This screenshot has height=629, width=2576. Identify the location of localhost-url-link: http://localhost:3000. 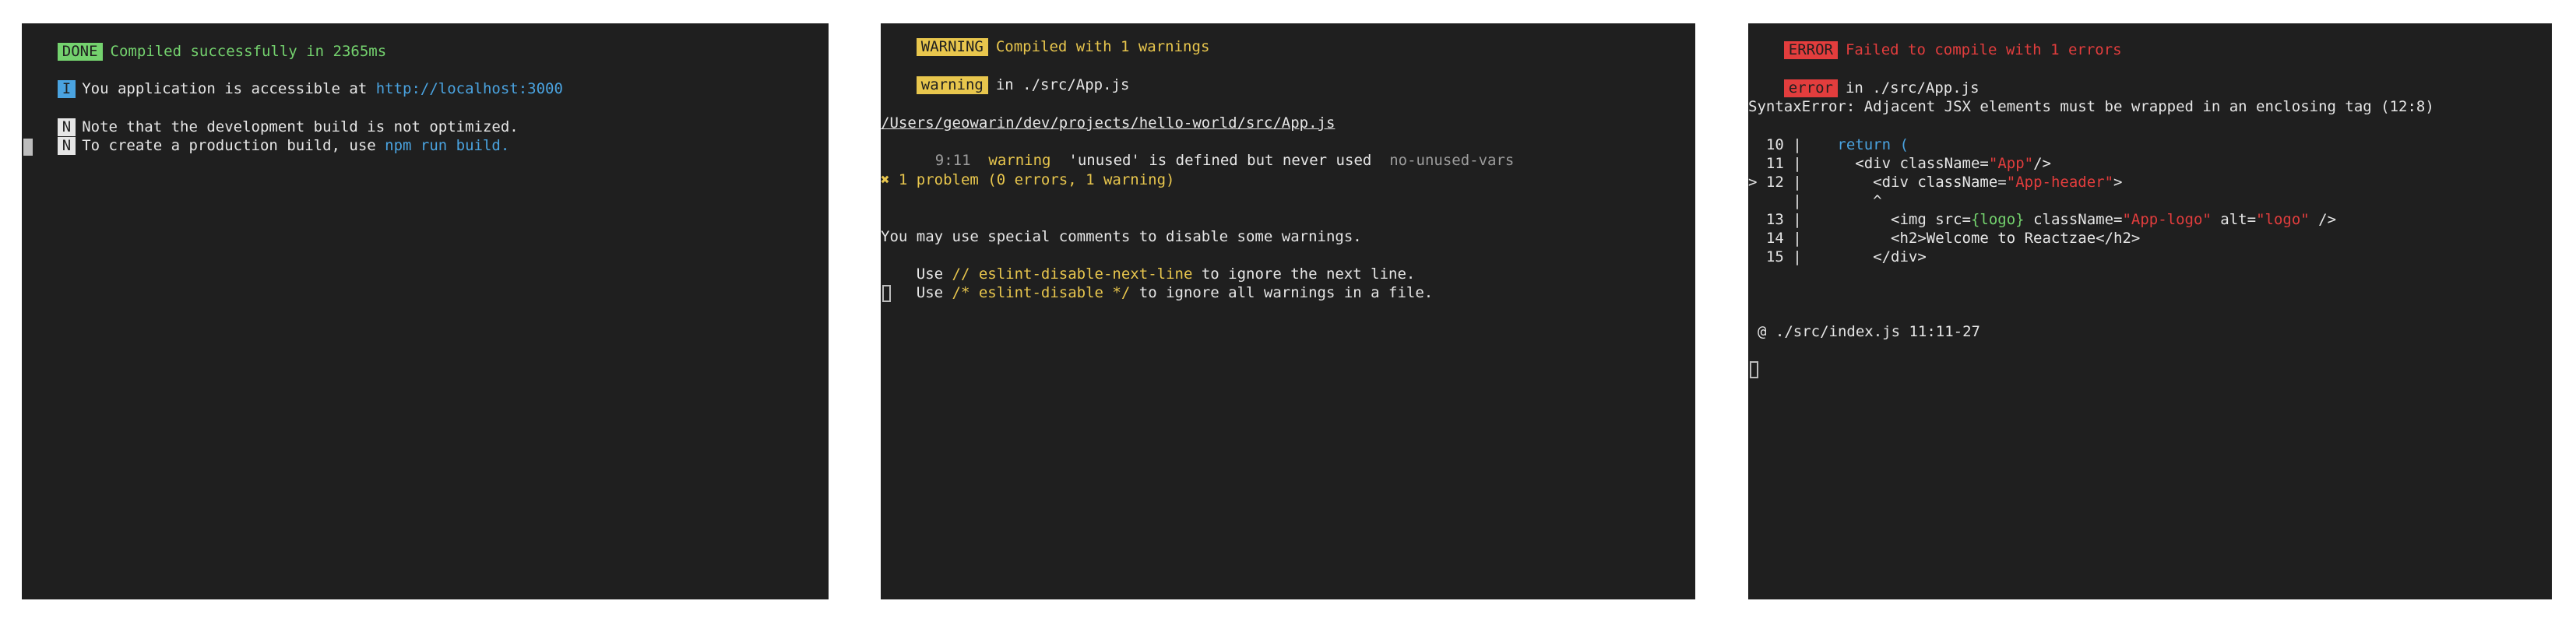
(469, 88).